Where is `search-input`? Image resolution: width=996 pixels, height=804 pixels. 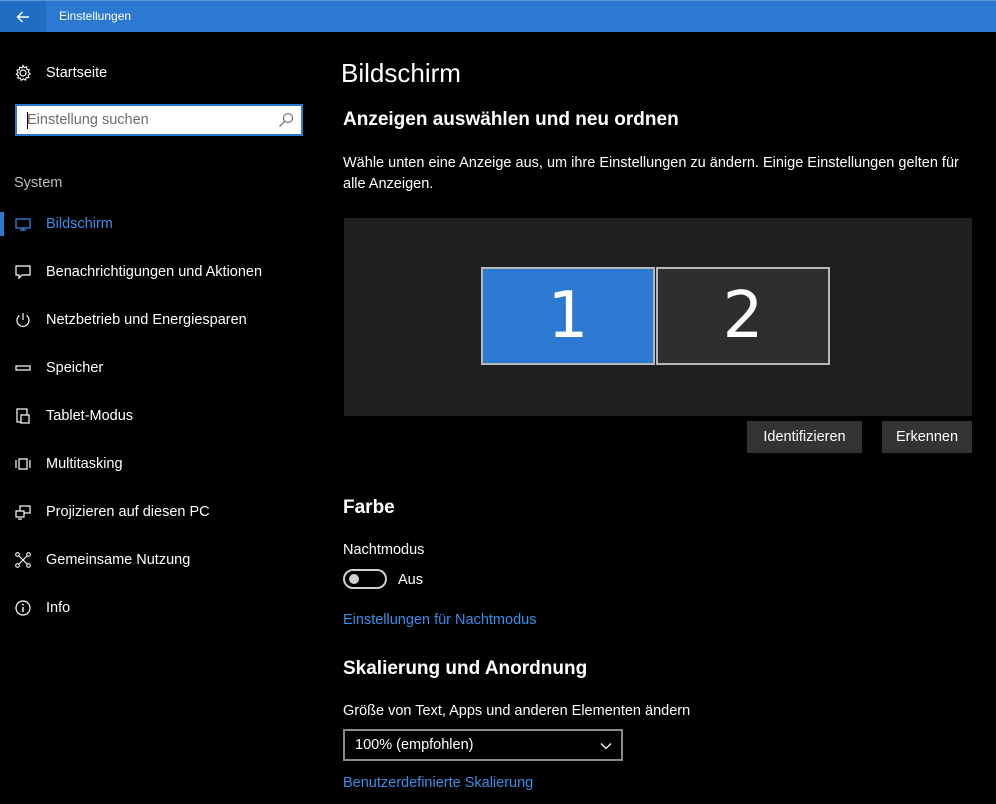
search-input is located at coordinates (142, 120).